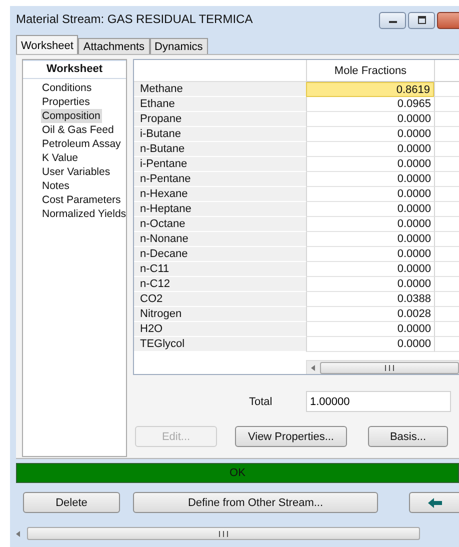 The image size is (459, 547). Describe the element at coordinates (378, 401) in the screenshot. I see `total-field: 1.00000` at that location.